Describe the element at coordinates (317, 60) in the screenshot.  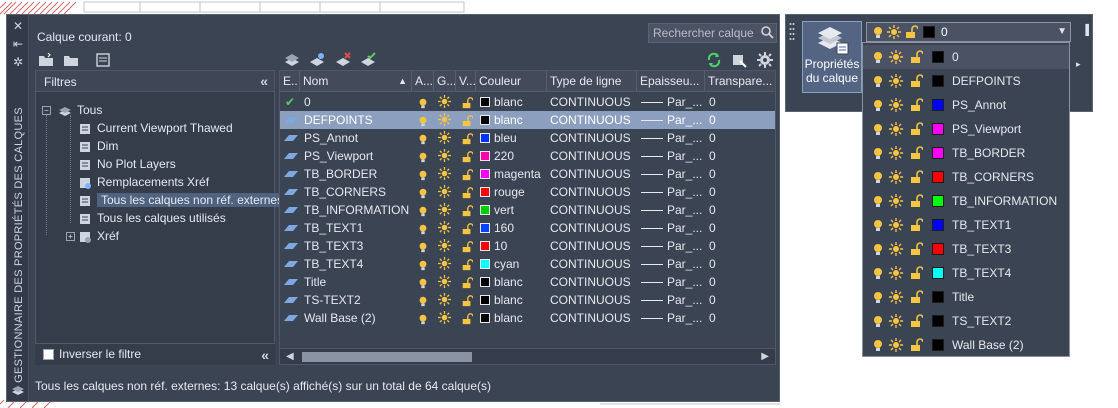
I see `new-layer-vp-frozen-icon` at that location.